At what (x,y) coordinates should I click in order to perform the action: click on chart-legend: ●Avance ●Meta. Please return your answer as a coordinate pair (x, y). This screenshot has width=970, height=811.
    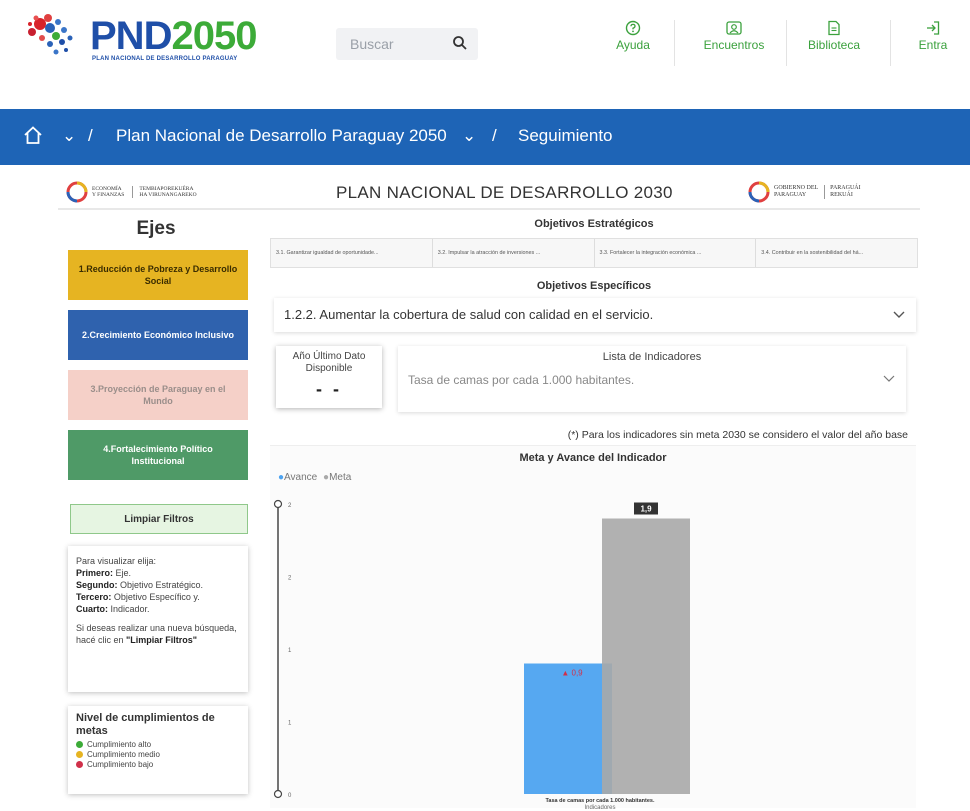
    Looking at the image, I should click on (314, 477).